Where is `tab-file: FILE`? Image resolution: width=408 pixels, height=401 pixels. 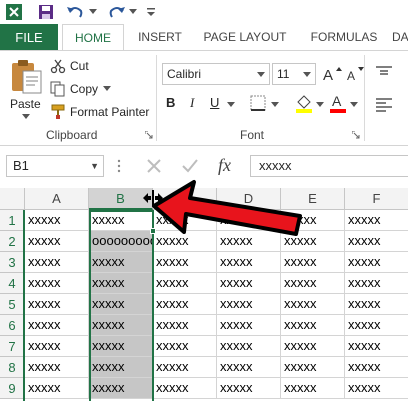
tab-file: FILE is located at coordinates (29, 37).